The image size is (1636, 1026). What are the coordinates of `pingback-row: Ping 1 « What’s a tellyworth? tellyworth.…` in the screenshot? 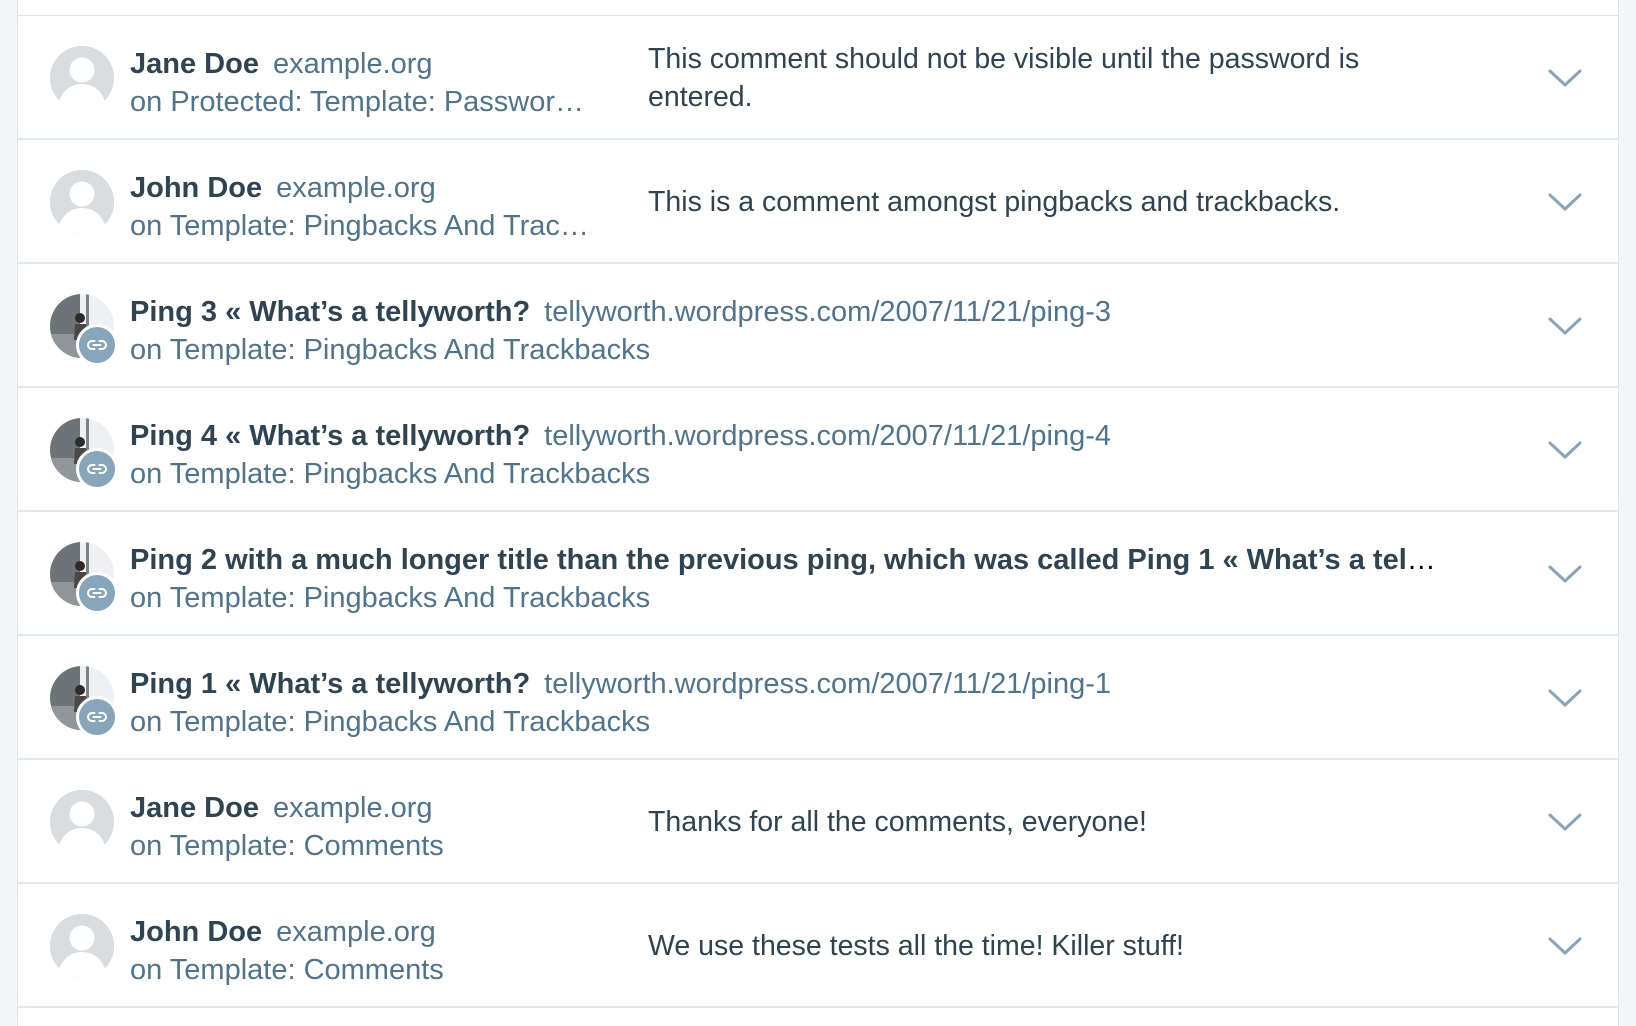 It's located at (818, 698).